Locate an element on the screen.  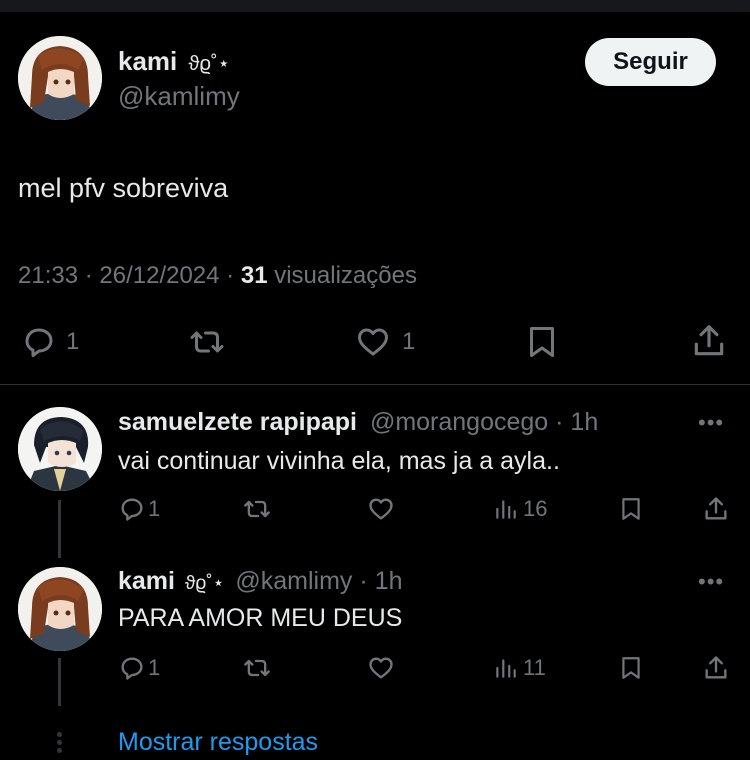
show-replies-link: Mostrar respostas is located at coordinates (218, 742).